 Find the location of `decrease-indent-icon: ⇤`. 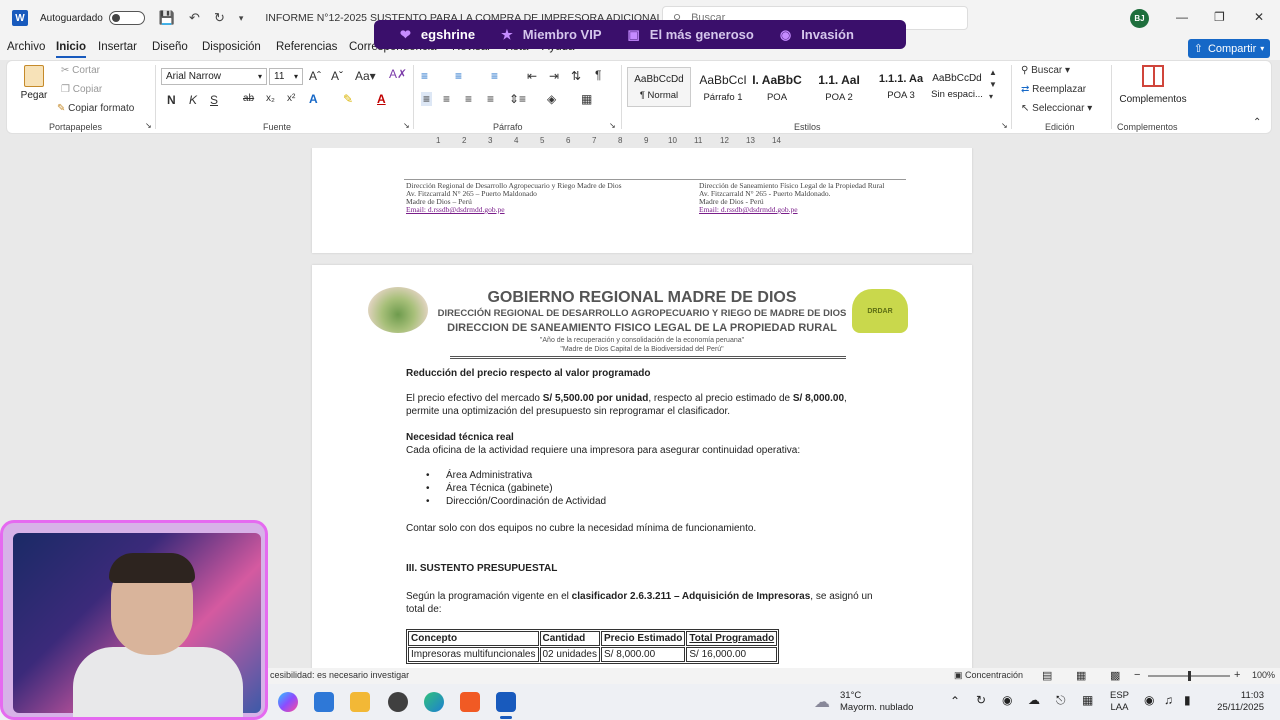

decrease-indent-icon: ⇤ is located at coordinates (532, 76).